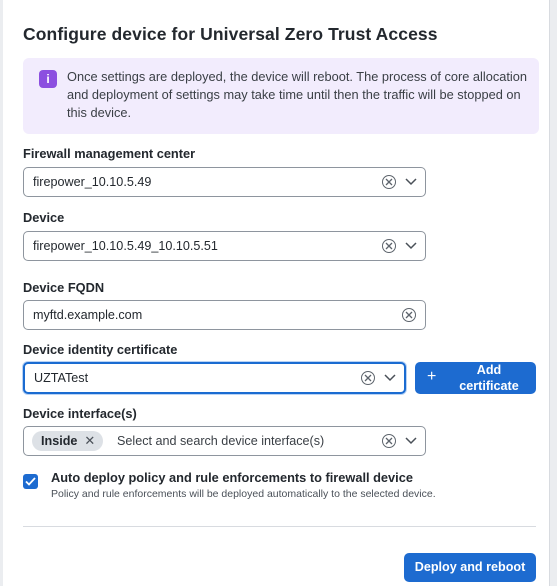 The height and width of the screenshot is (586, 557). What do you see at coordinates (88, 315) in the screenshot?
I see `fqdn-value: myftd.example.com` at bounding box center [88, 315].